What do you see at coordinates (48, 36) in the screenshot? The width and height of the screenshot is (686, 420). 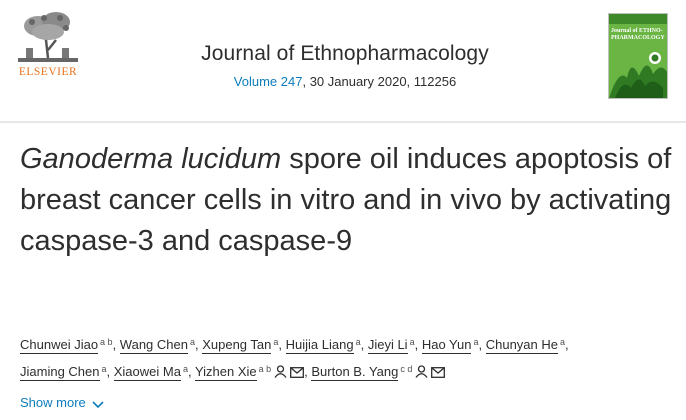 I see `elsevier-tree-icon` at bounding box center [48, 36].